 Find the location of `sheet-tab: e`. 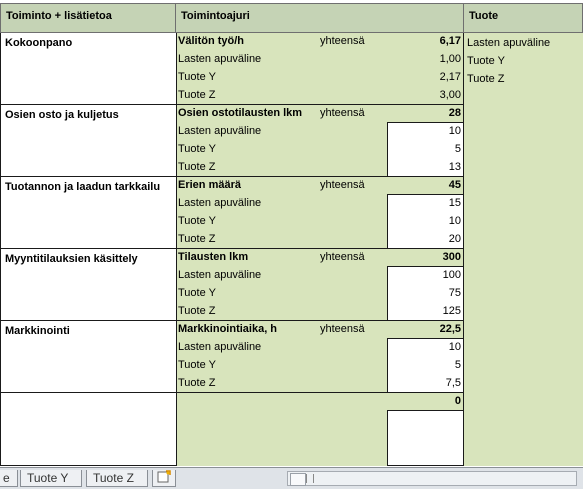

sheet-tab: e is located at coordinates (9, 478).